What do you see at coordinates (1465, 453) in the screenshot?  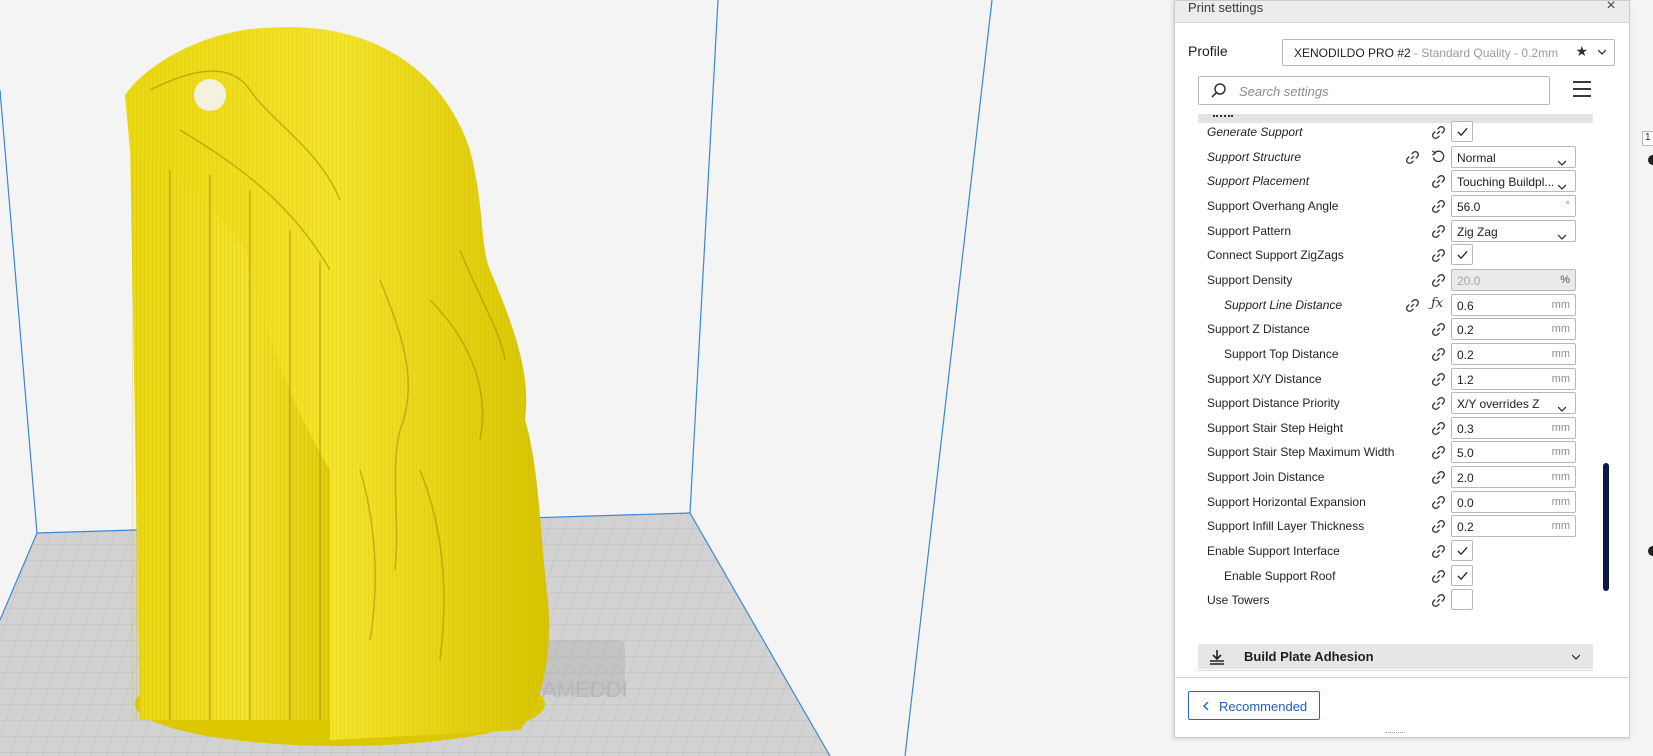 I see `field-value: 5.0` at bounding box center [1465, 453].